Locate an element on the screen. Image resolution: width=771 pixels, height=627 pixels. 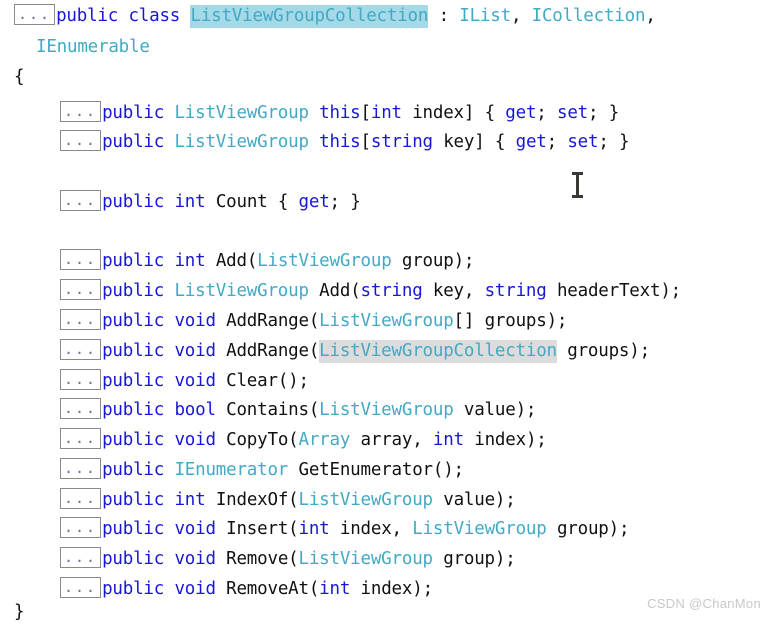
method-name-add: Add is located at coordinates (231, 261).